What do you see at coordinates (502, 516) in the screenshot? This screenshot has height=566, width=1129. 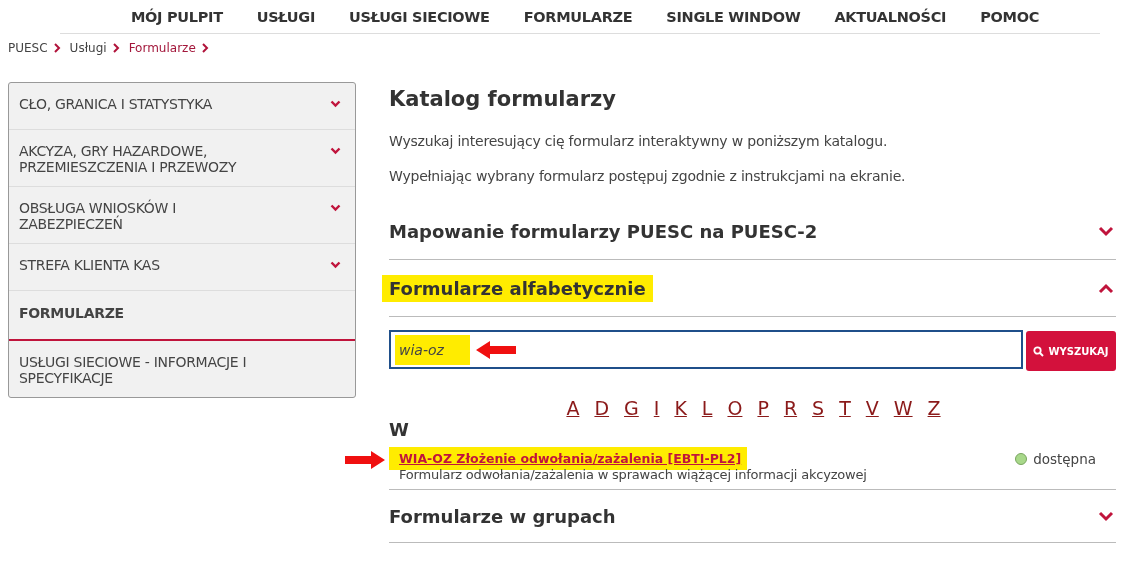 I see `section-title: Formularze w grupach` at bounding box center [502, 516].